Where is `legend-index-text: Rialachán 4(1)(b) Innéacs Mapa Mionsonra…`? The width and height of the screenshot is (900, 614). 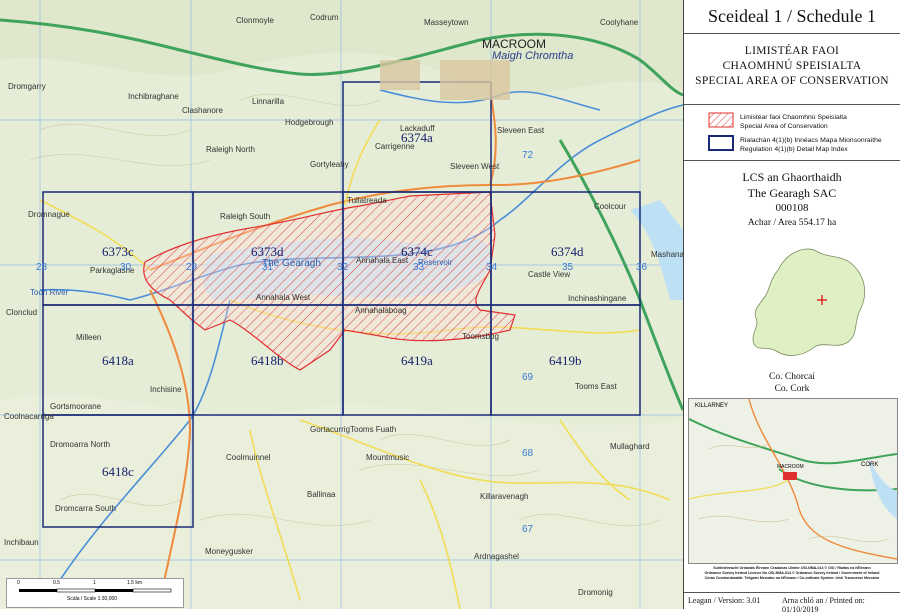
legend-index-text: Rialachán 4(1)(b) Innéacs Mapa Mionsonra… is located at coordinates (817, 145).